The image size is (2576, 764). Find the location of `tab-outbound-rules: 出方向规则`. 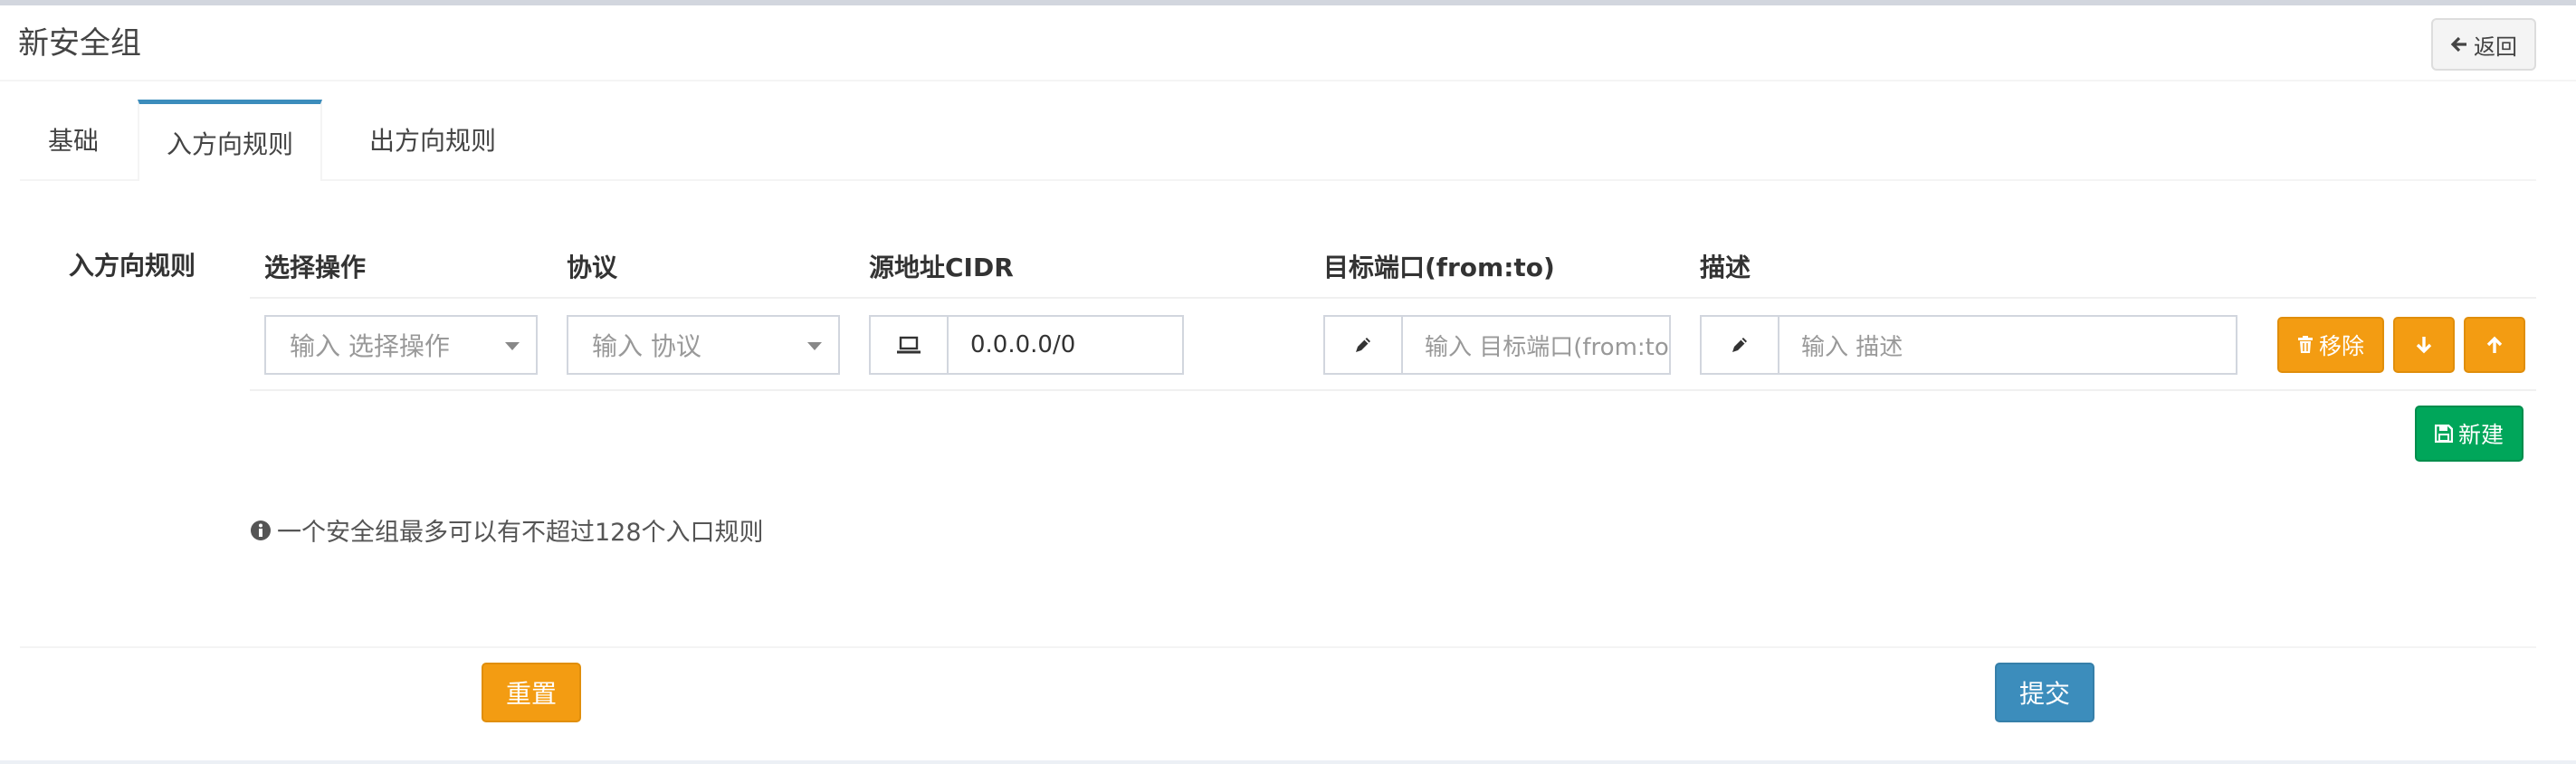

tab-outbound-rules: 出方向规则 is located at coordinates (433, 140).